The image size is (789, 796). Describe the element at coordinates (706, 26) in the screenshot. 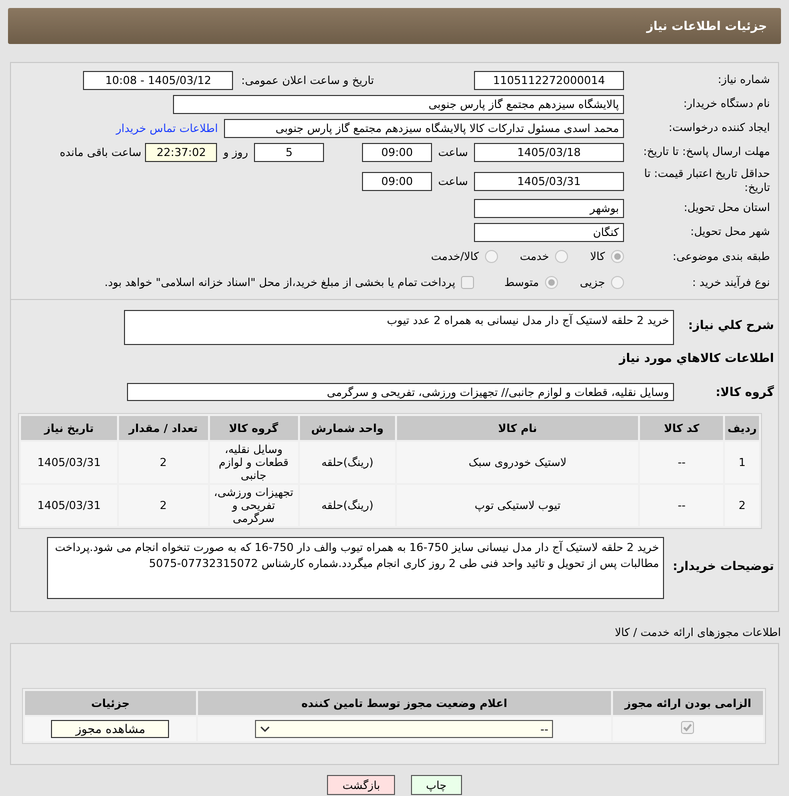

I see `page-title: جزئیات اطلاعات نیاز` at that location.